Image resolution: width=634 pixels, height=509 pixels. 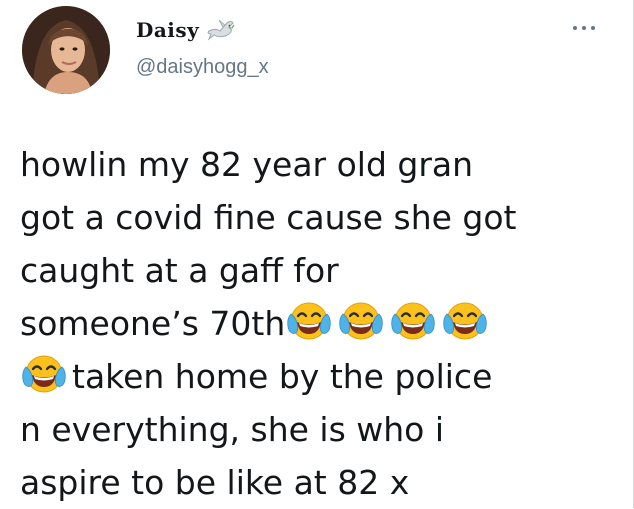 What do you see at coordinates (179, 270) in the screenshot?
I see `tweet-line-text: caught at a gaff for` at bounding box center [179, 270].